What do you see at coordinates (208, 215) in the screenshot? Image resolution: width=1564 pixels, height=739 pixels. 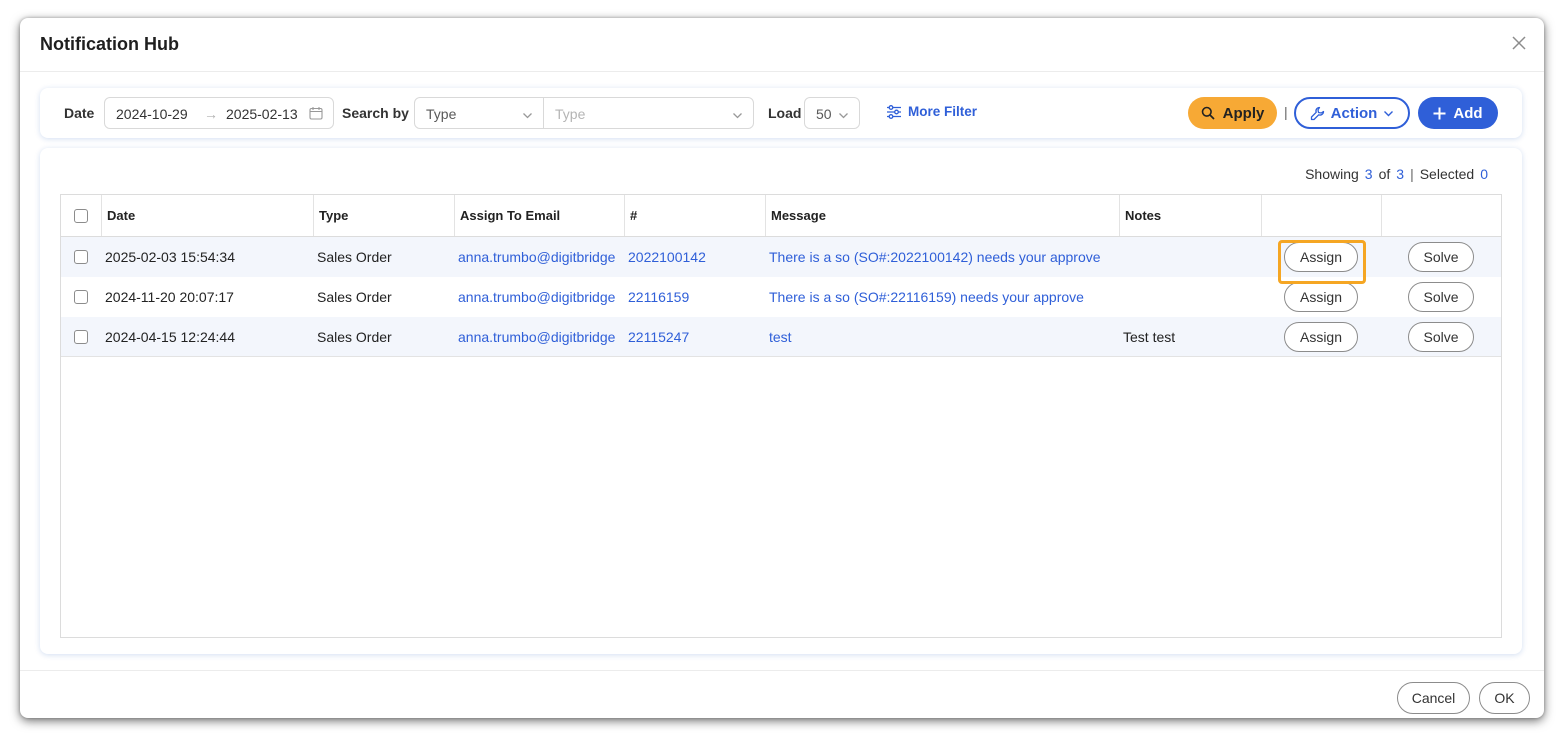 I see `column-header-date: Date` at bounding box center [208, 215].